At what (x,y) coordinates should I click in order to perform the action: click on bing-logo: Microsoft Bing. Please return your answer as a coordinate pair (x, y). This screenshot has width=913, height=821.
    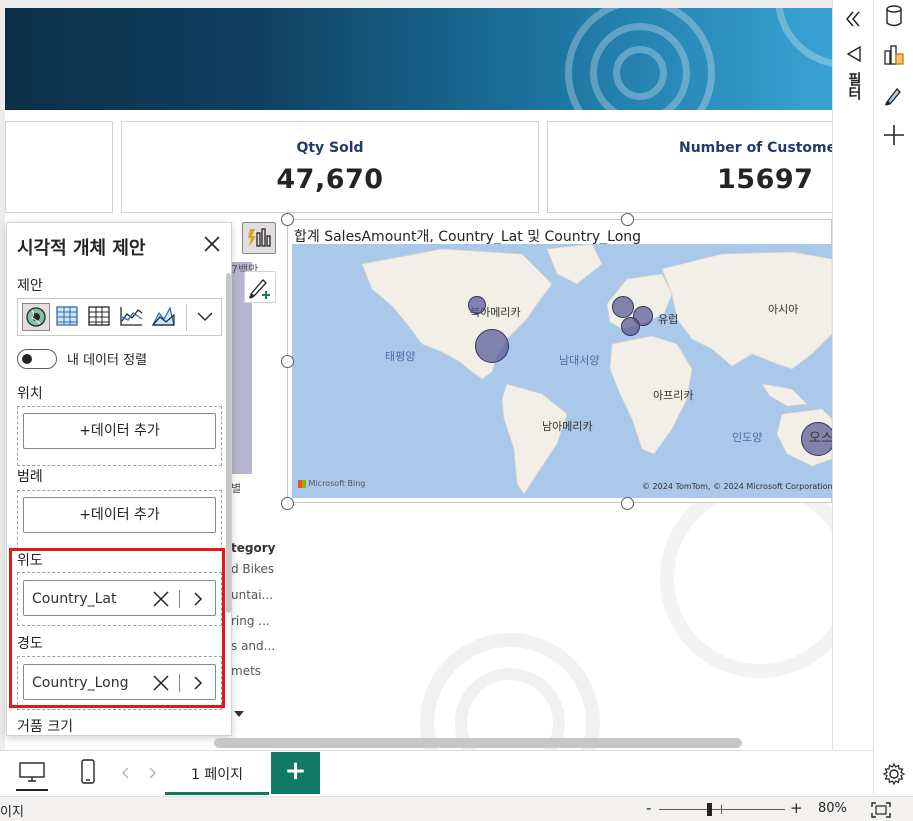
    Looking at the image, I should click on (331, 483).